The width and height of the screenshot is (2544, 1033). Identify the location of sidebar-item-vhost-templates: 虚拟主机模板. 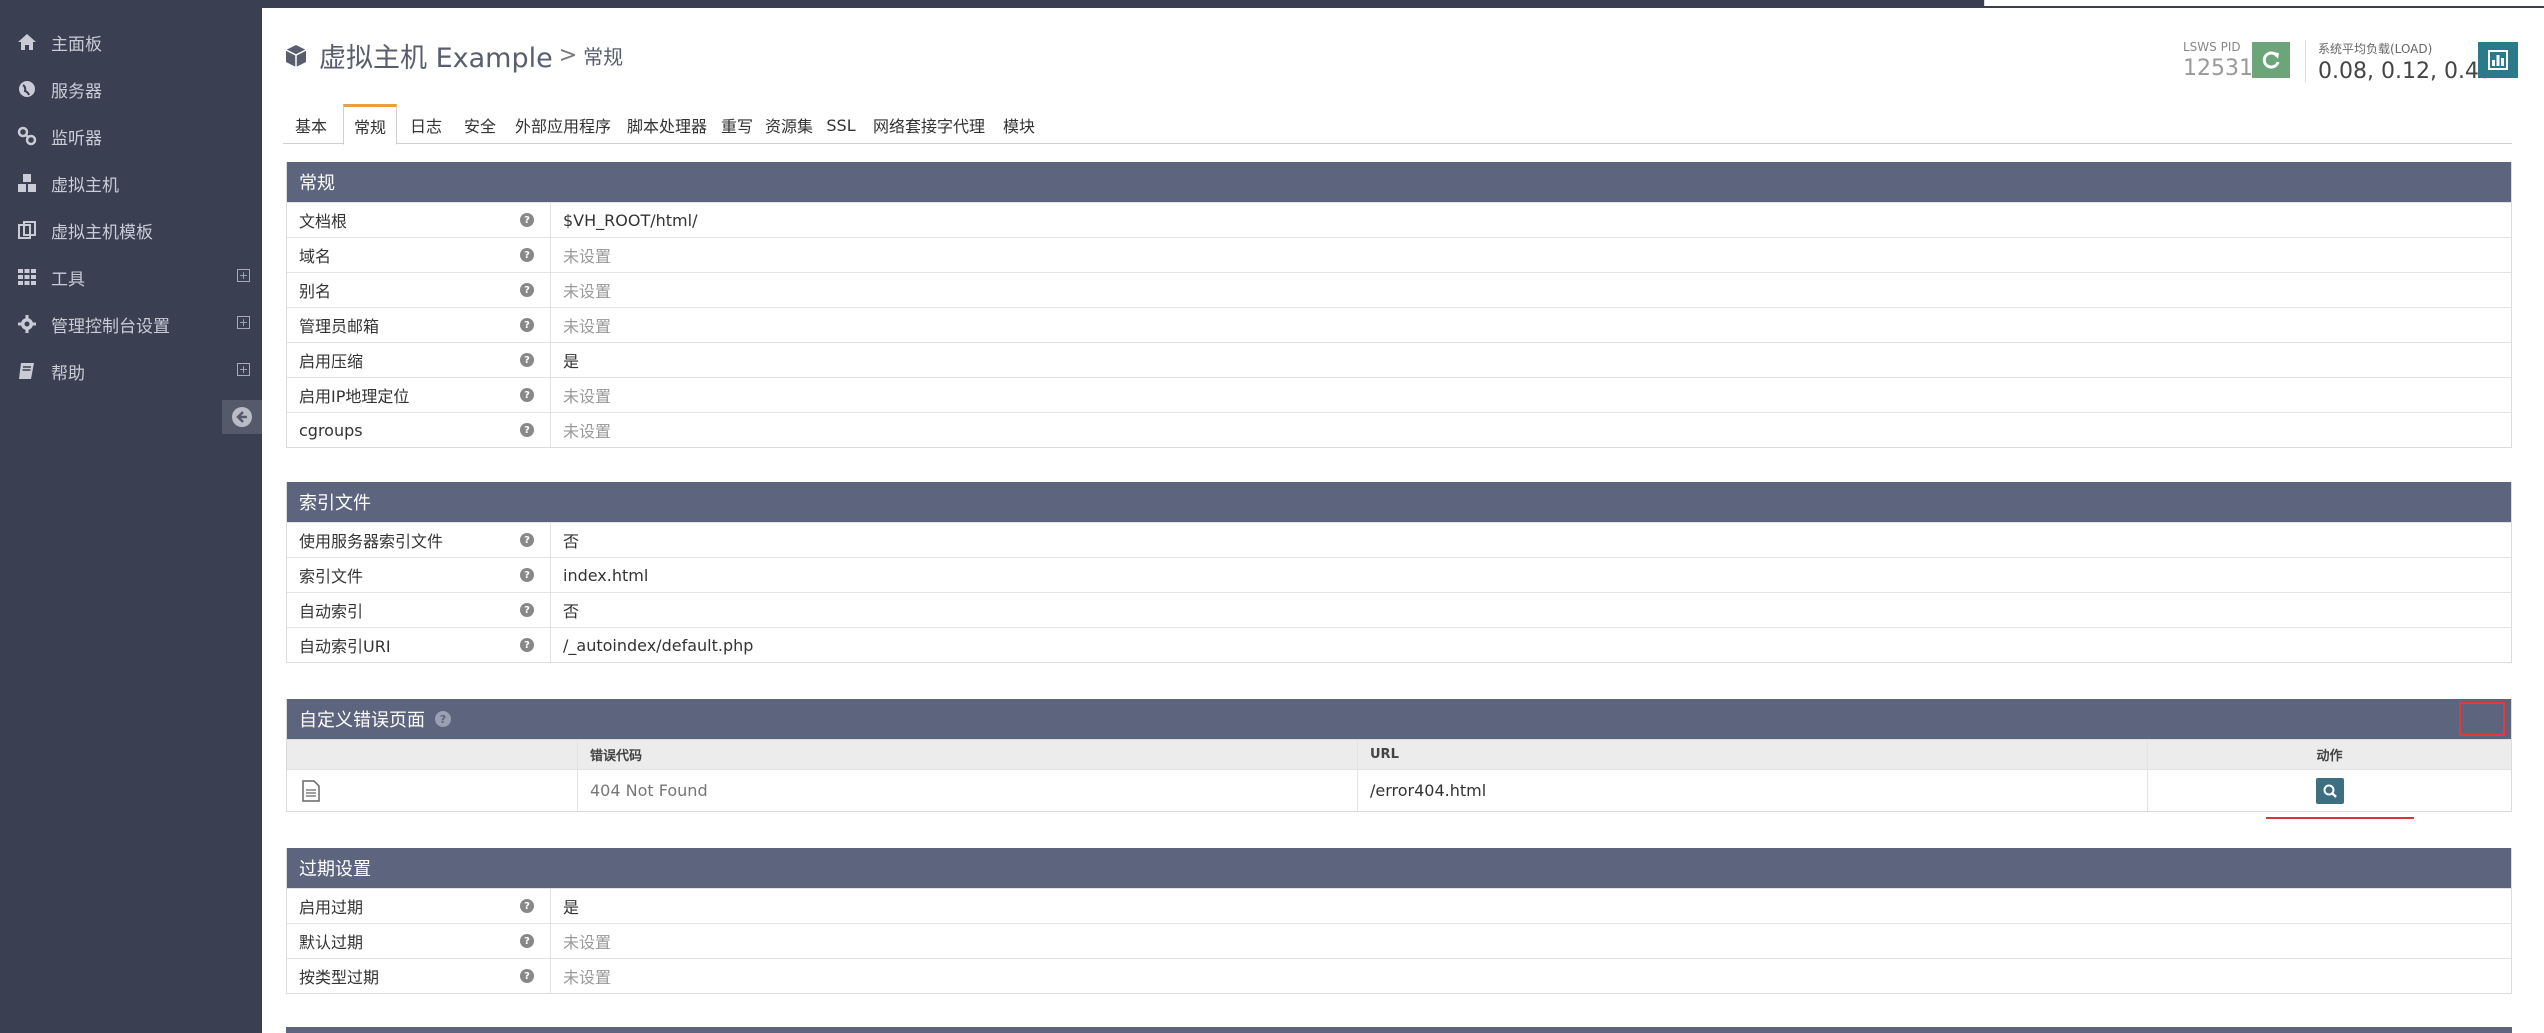
(131, 230).